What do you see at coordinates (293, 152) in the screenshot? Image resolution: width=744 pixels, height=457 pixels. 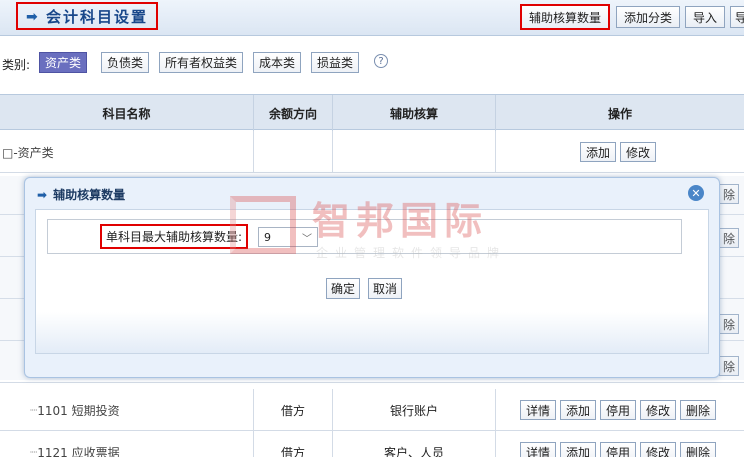 I see `row-direction` at bounding box center [293, 152].